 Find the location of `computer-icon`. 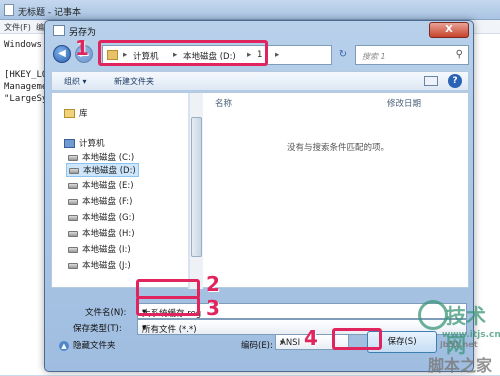

computer-icon is located at coordinates (69, 143).